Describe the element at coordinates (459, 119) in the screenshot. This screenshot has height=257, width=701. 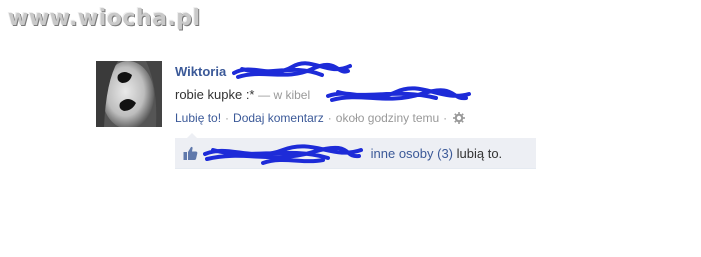
I see `gear-icon` at that location.